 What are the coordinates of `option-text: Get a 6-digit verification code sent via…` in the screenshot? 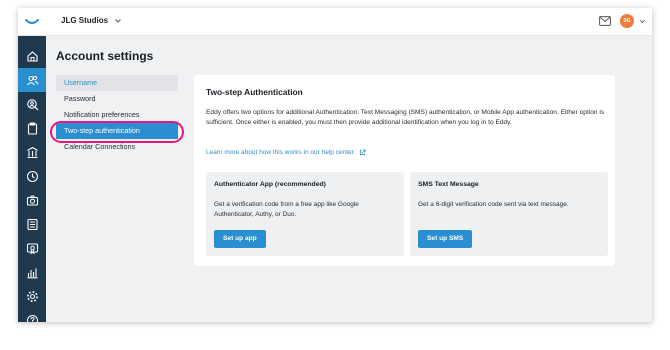 It's located at (493, 204).